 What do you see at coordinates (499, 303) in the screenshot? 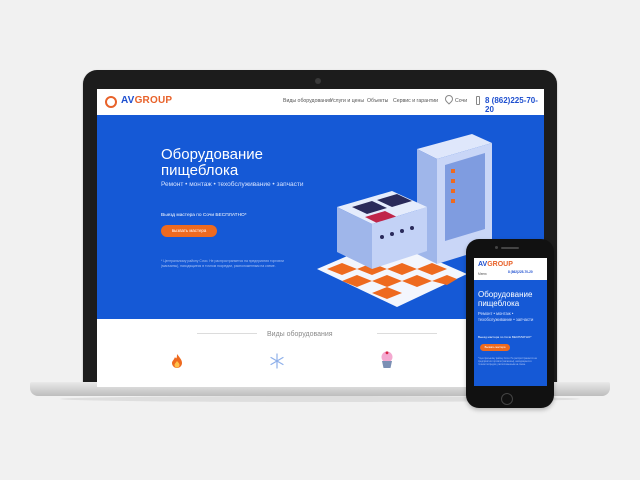
I see `mobile-title-line2: пищеблока` at bounding box center [499, 303].